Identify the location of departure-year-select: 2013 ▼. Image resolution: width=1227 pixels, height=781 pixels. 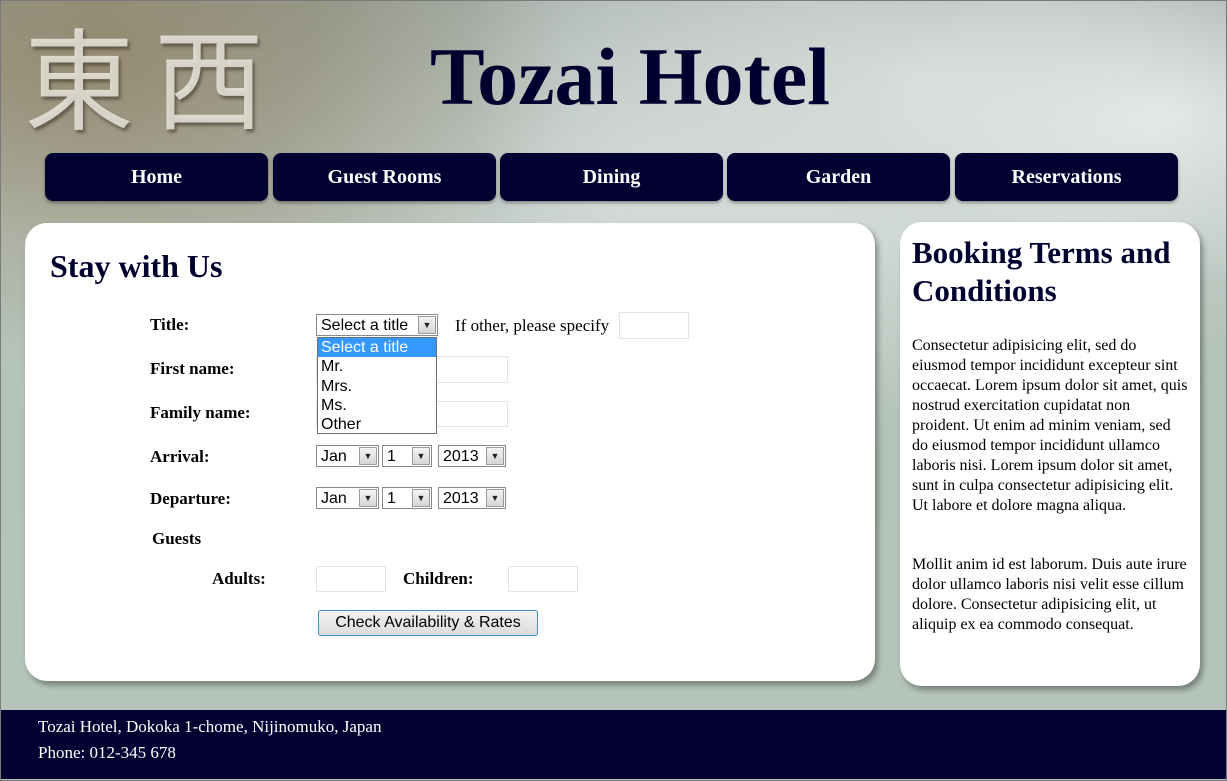
(472, 498).